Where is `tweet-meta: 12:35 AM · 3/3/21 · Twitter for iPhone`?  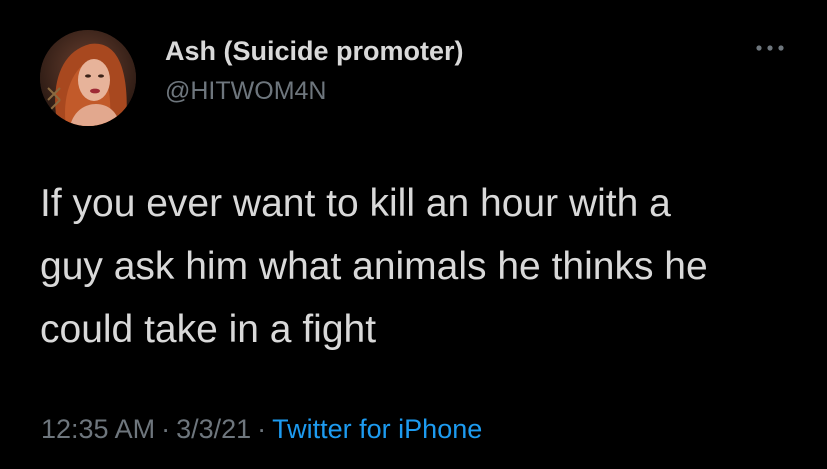 tweet-meta: 12:35 AM · 3/3/21 · Twitter for iPhone is located at coordinates (261, 429).